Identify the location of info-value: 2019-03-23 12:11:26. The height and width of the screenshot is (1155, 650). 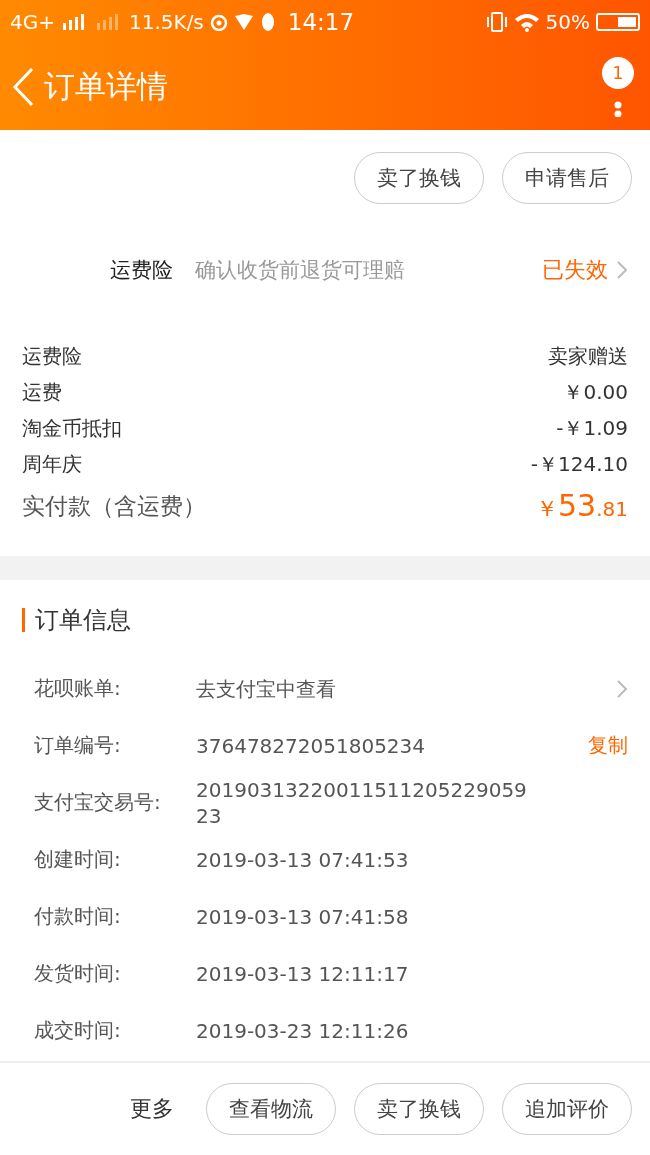
(303, 1030).